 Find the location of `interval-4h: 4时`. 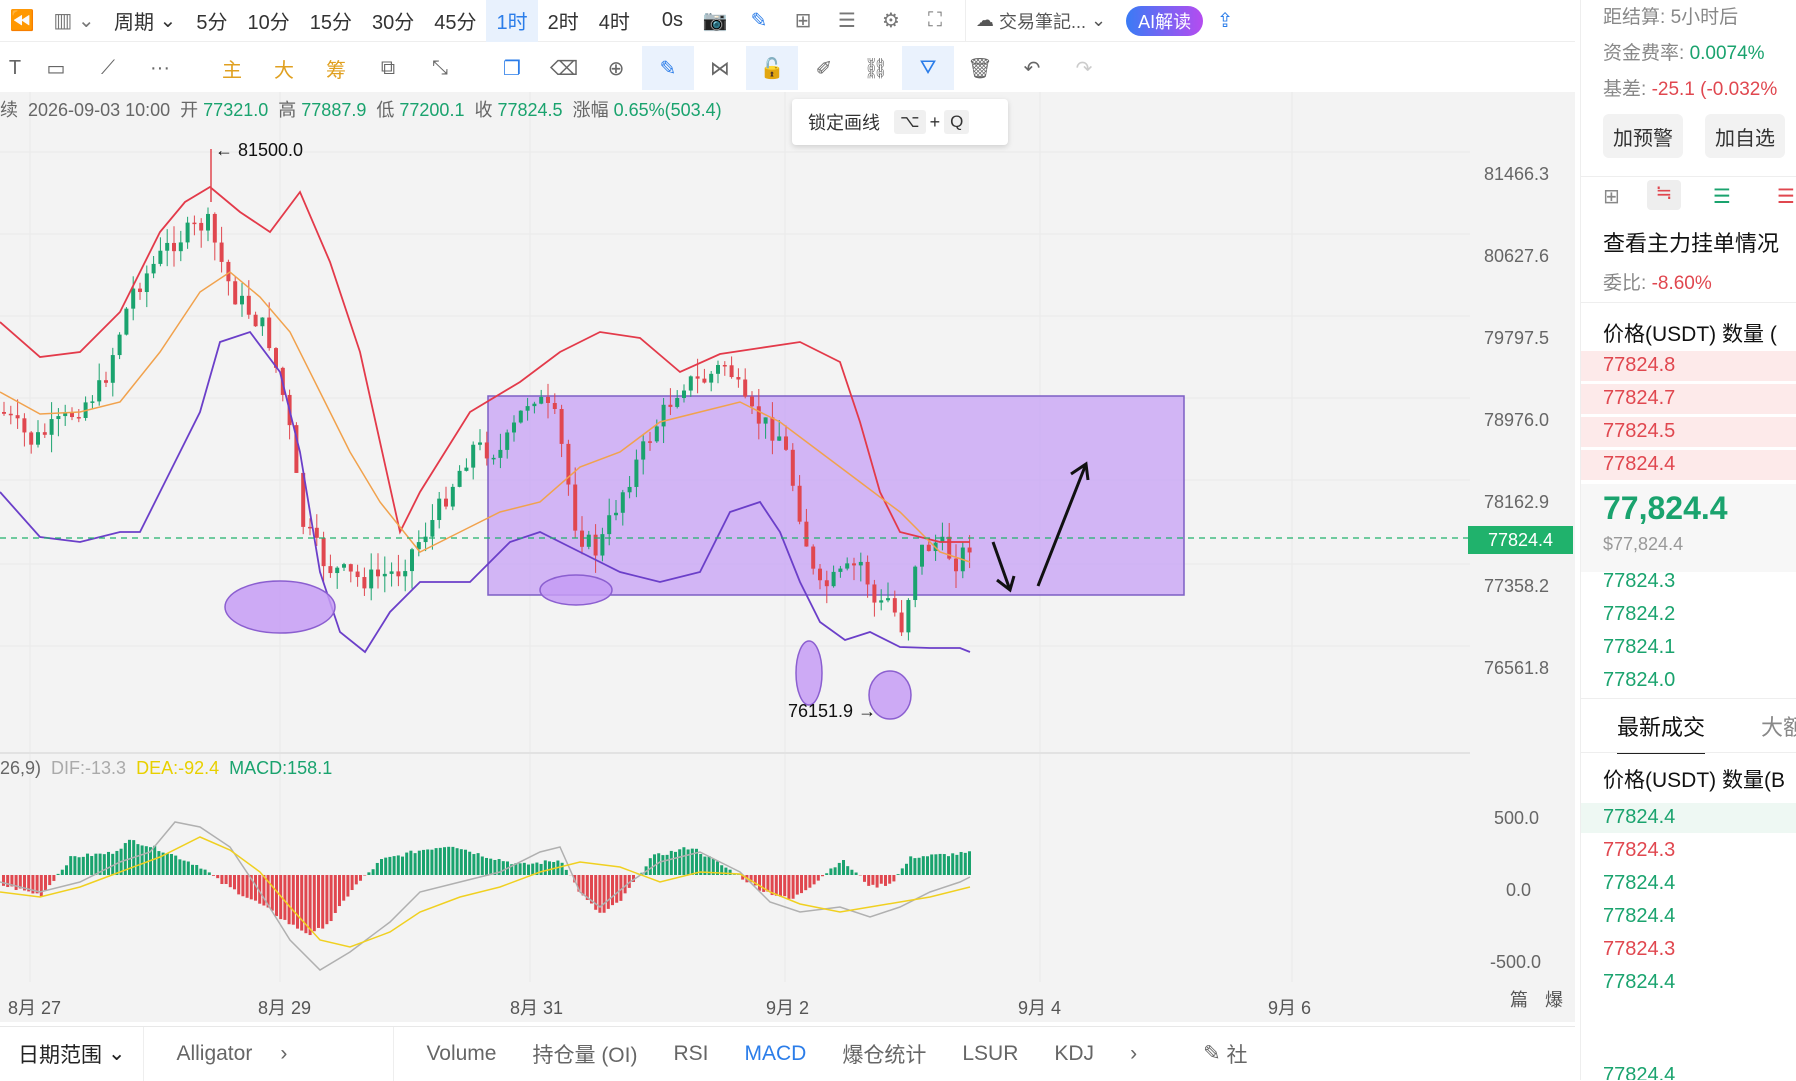

interval-4h: 4时 is located at coordinates (614, 21).